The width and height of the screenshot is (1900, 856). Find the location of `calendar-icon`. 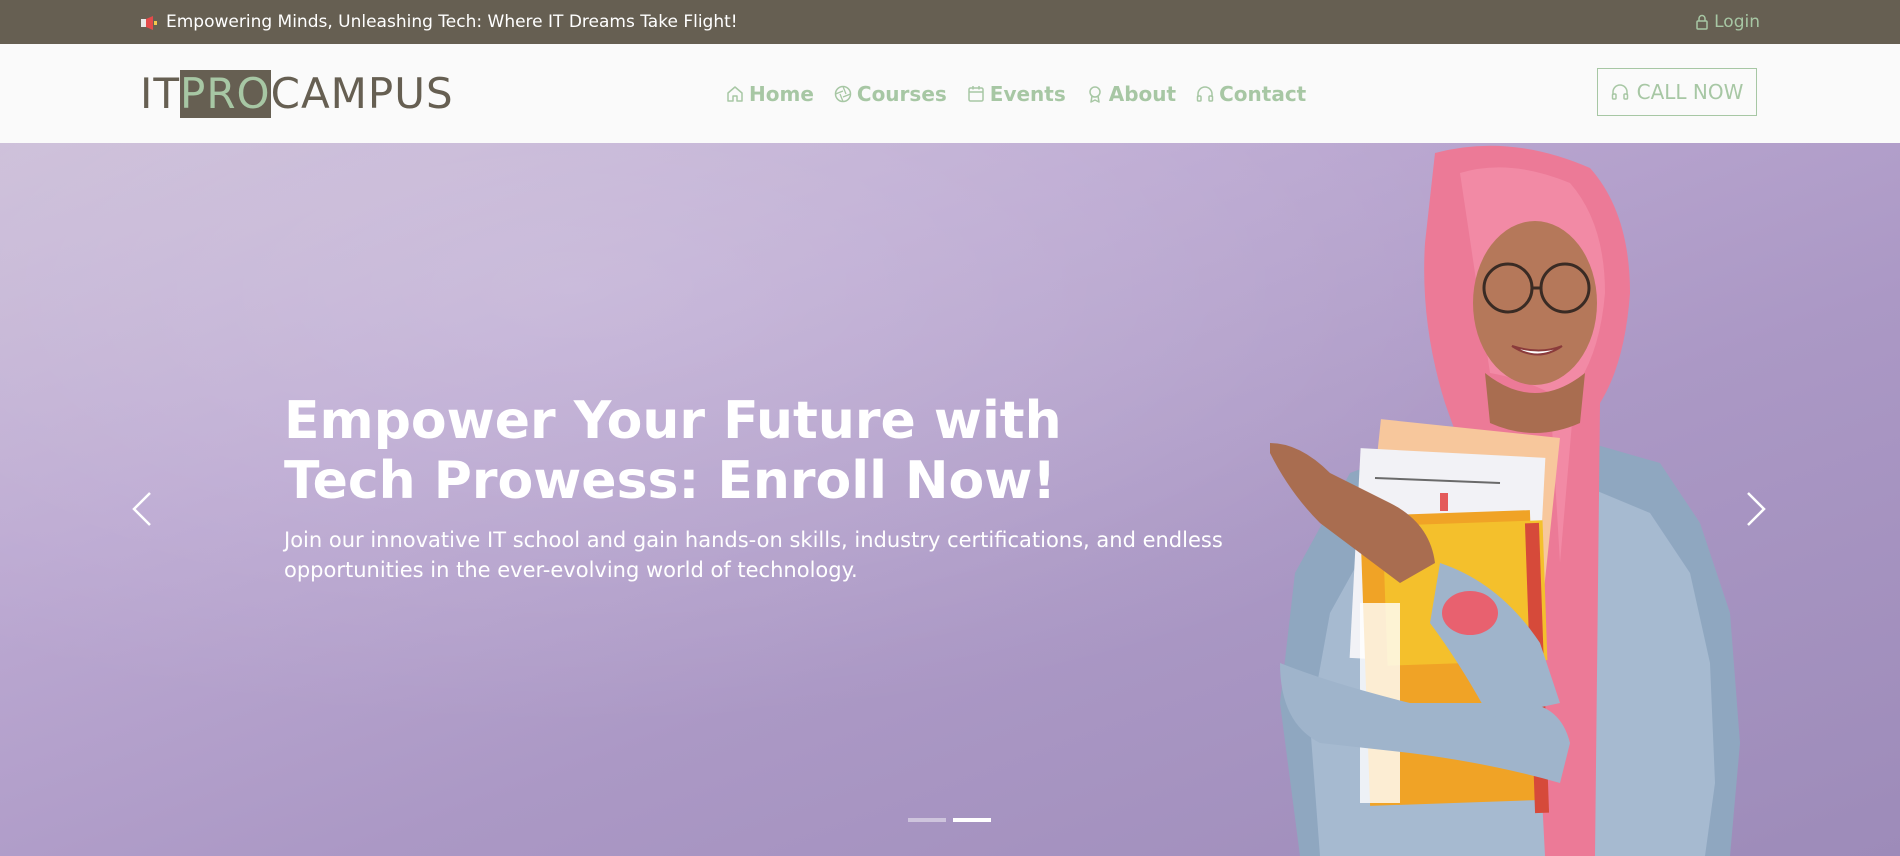

calendar-icon is located at coordinates (976, 93).